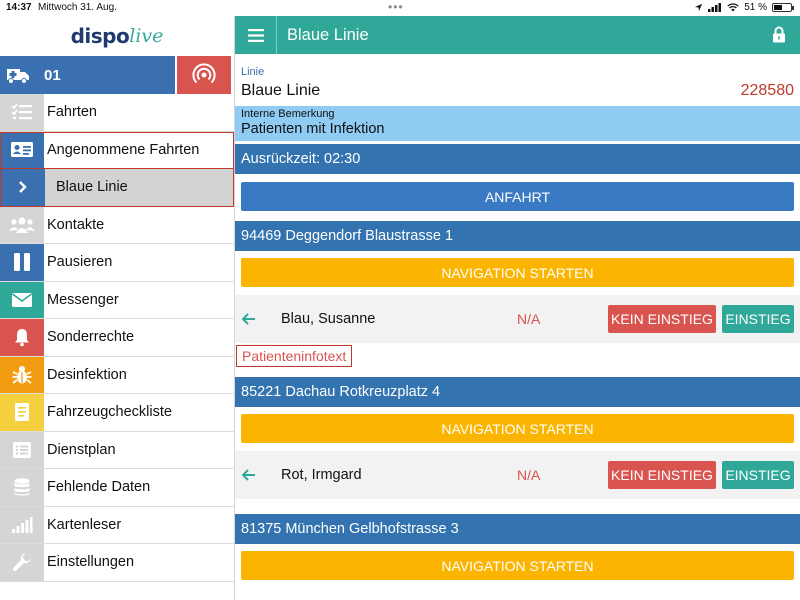  Describe the element at coordinates (256, 35) in the screenshot. I see `hamburger-icon` at that location.